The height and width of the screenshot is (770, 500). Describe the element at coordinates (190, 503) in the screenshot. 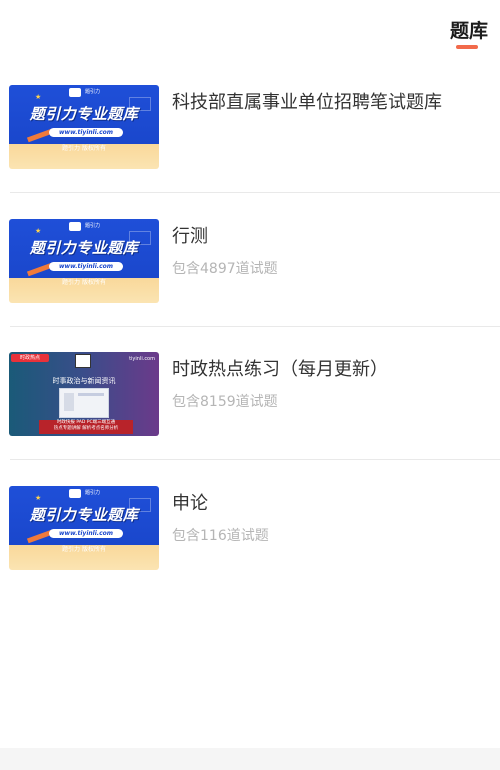

I see `bank-title: 申论` at that location.